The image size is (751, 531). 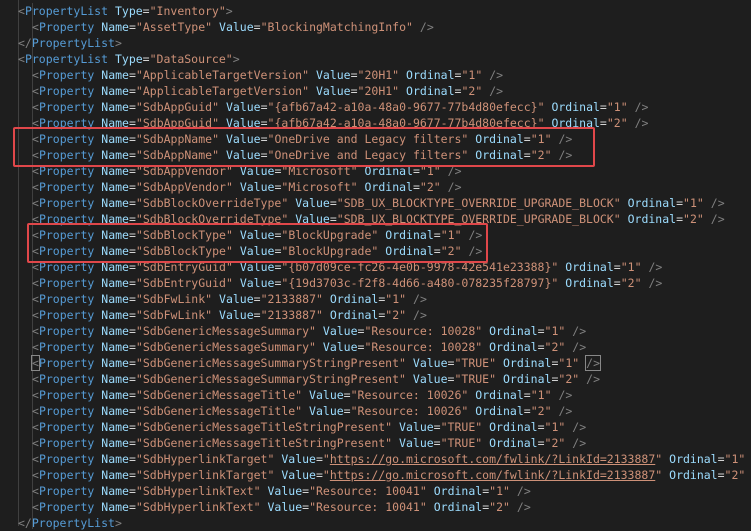 I want to click on attribute-value: Resource: 10028, so click(x=423, y=331).